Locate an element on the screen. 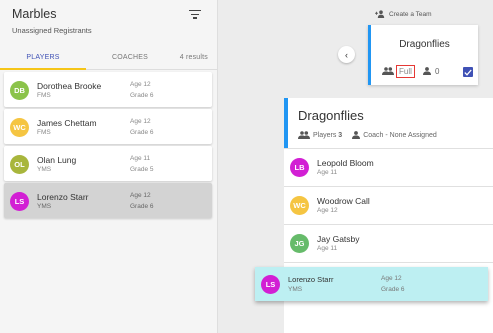  coach-label: Coach - None Assigned is located at coordinates (400, 135).